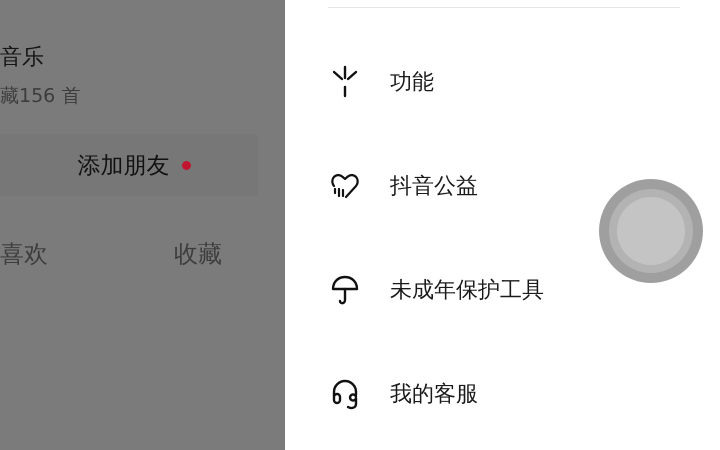 This screenshot has height=450, width=720. I want to click on sparkle-icon, so click(345, 82).